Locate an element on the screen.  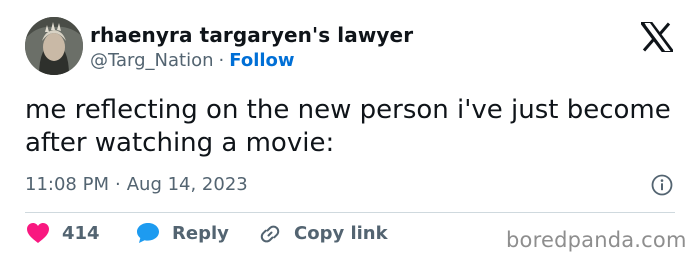
tweet-date: Aug 14, 2023 is located at coordinates (187, 184).